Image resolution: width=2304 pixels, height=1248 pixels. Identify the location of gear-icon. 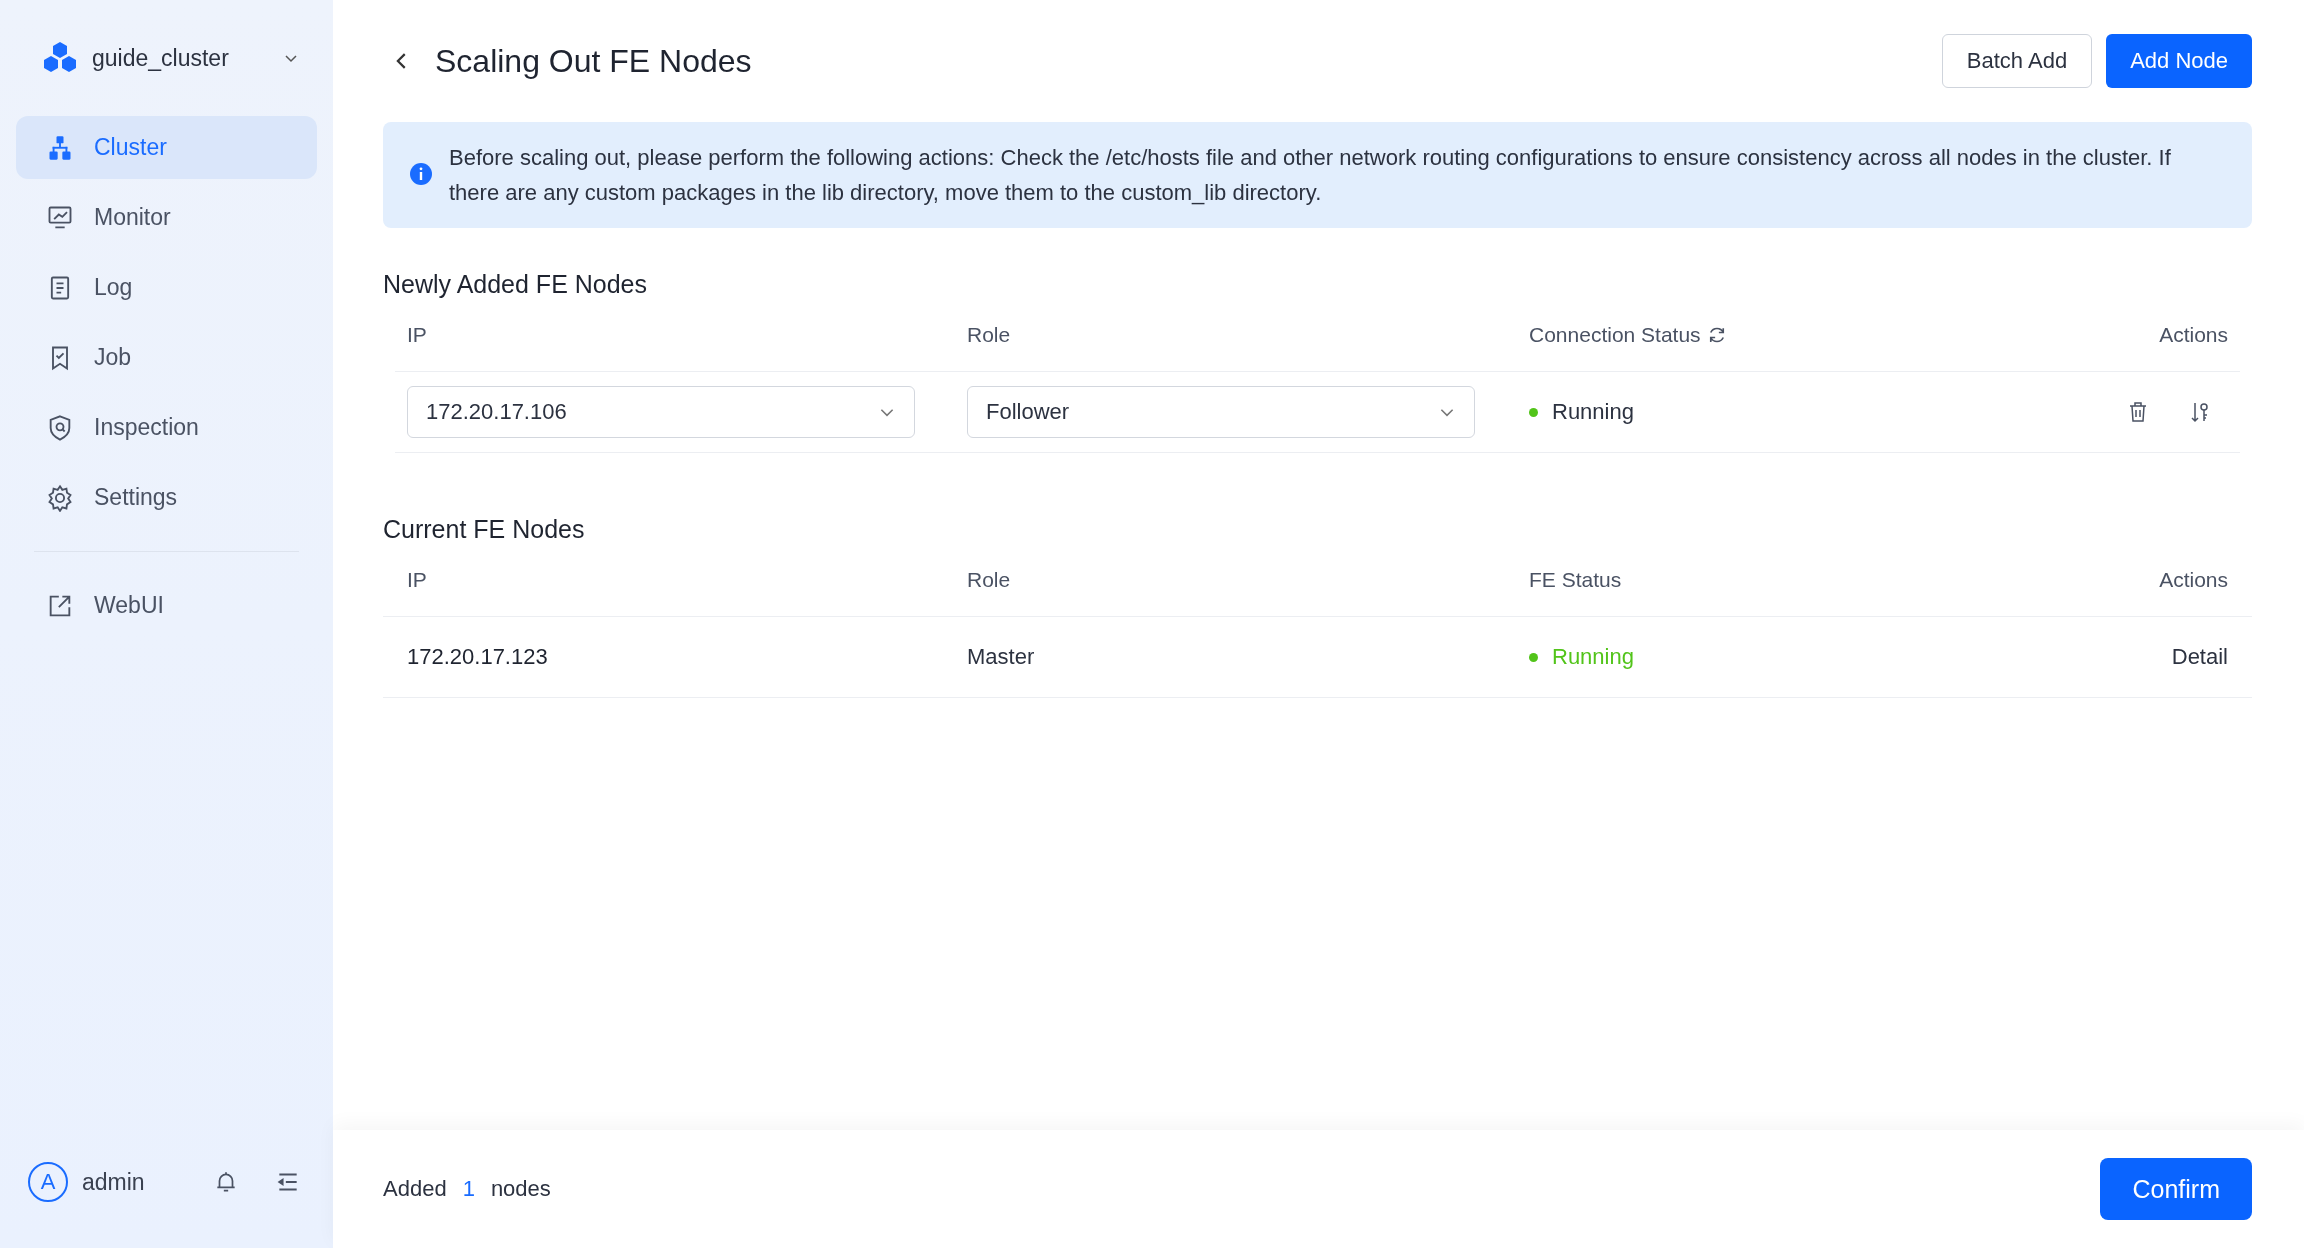
(60, 497).